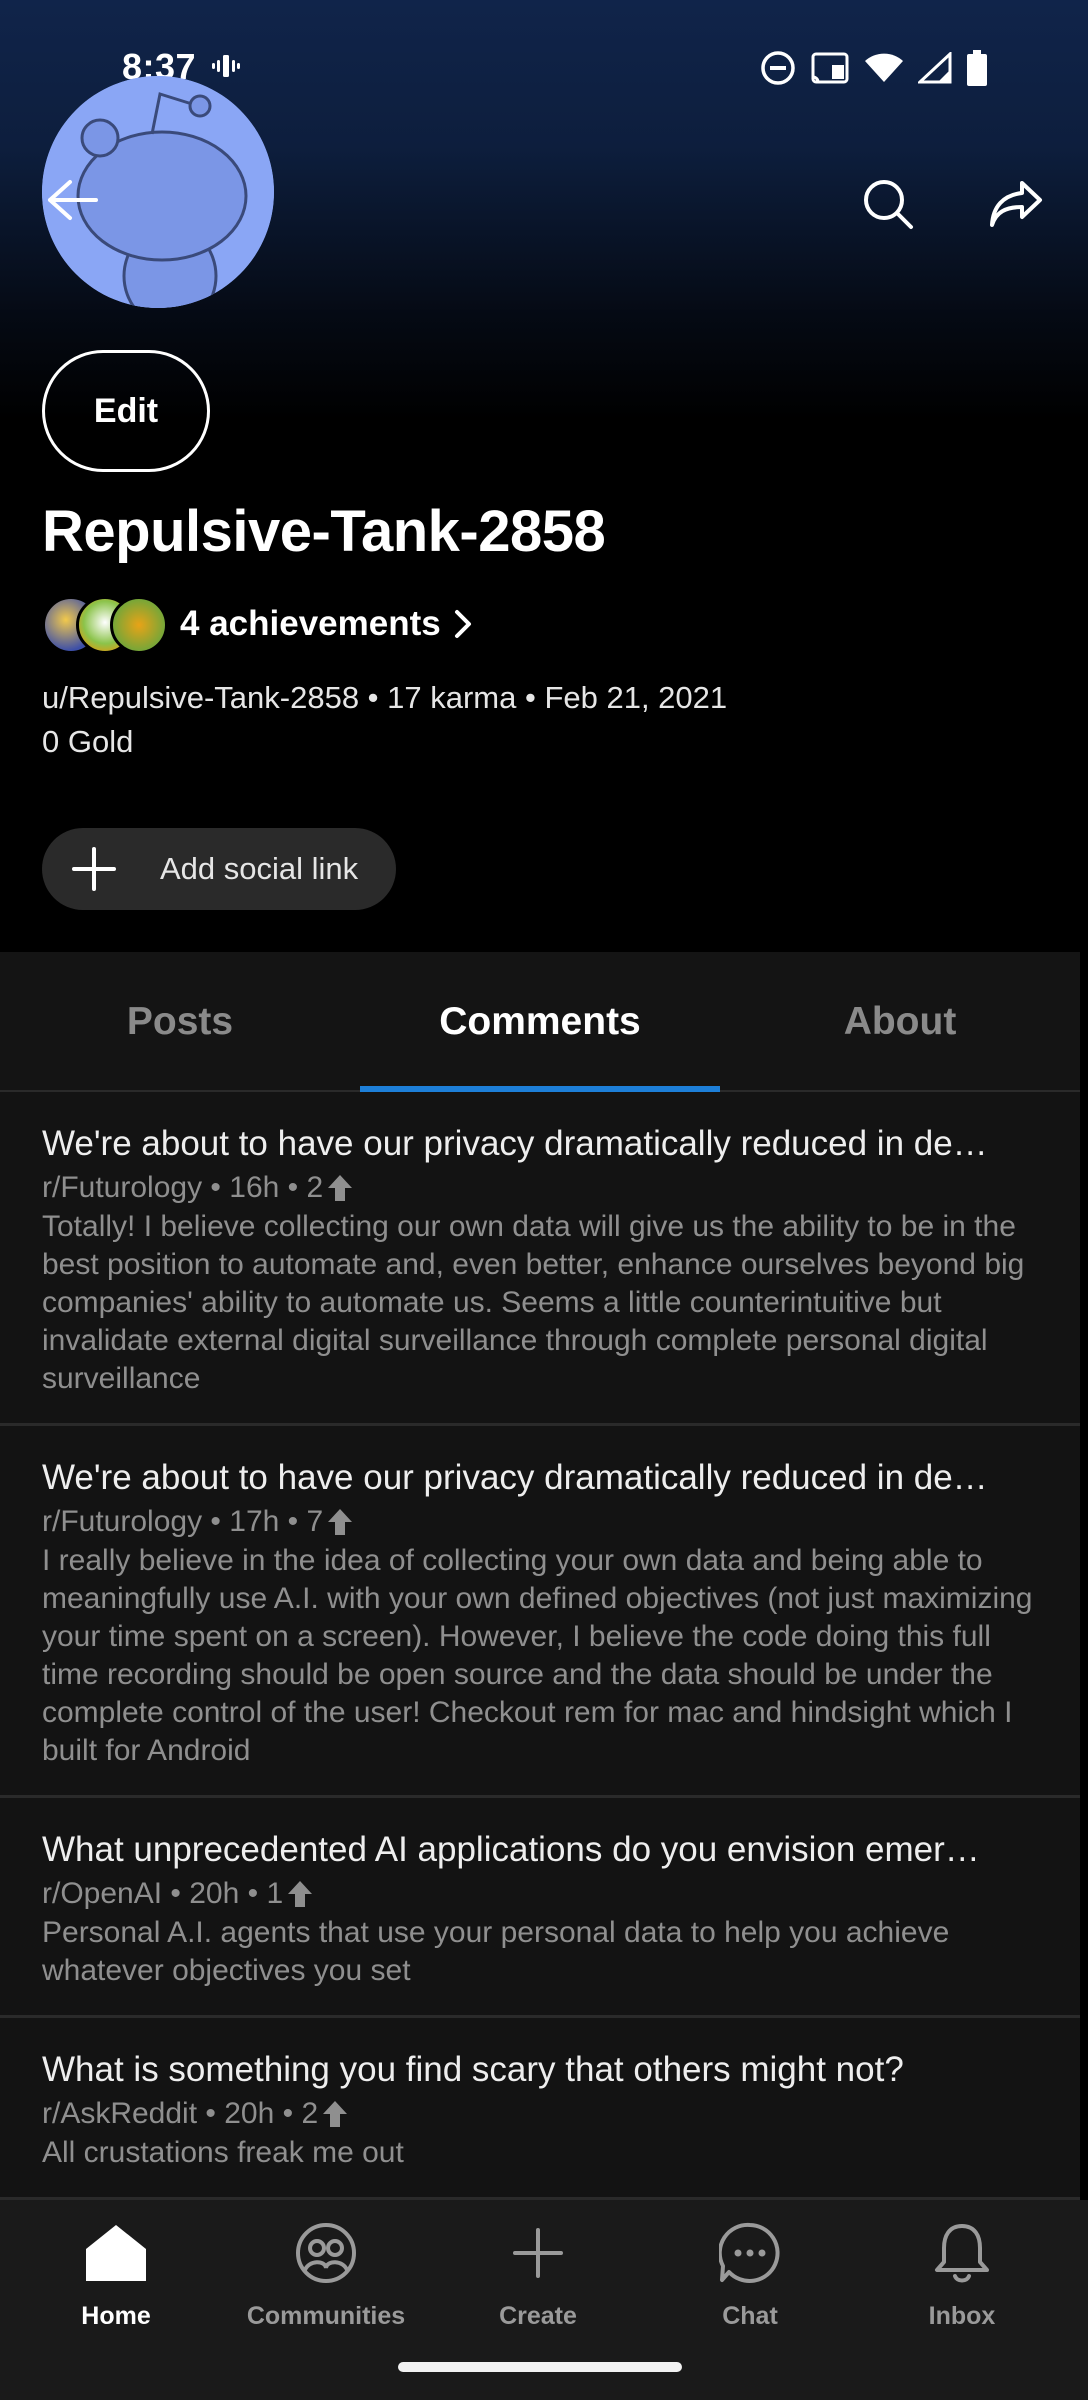  I want to click on profile-username: Repulsive-Tank-2858, so click(324, 531).